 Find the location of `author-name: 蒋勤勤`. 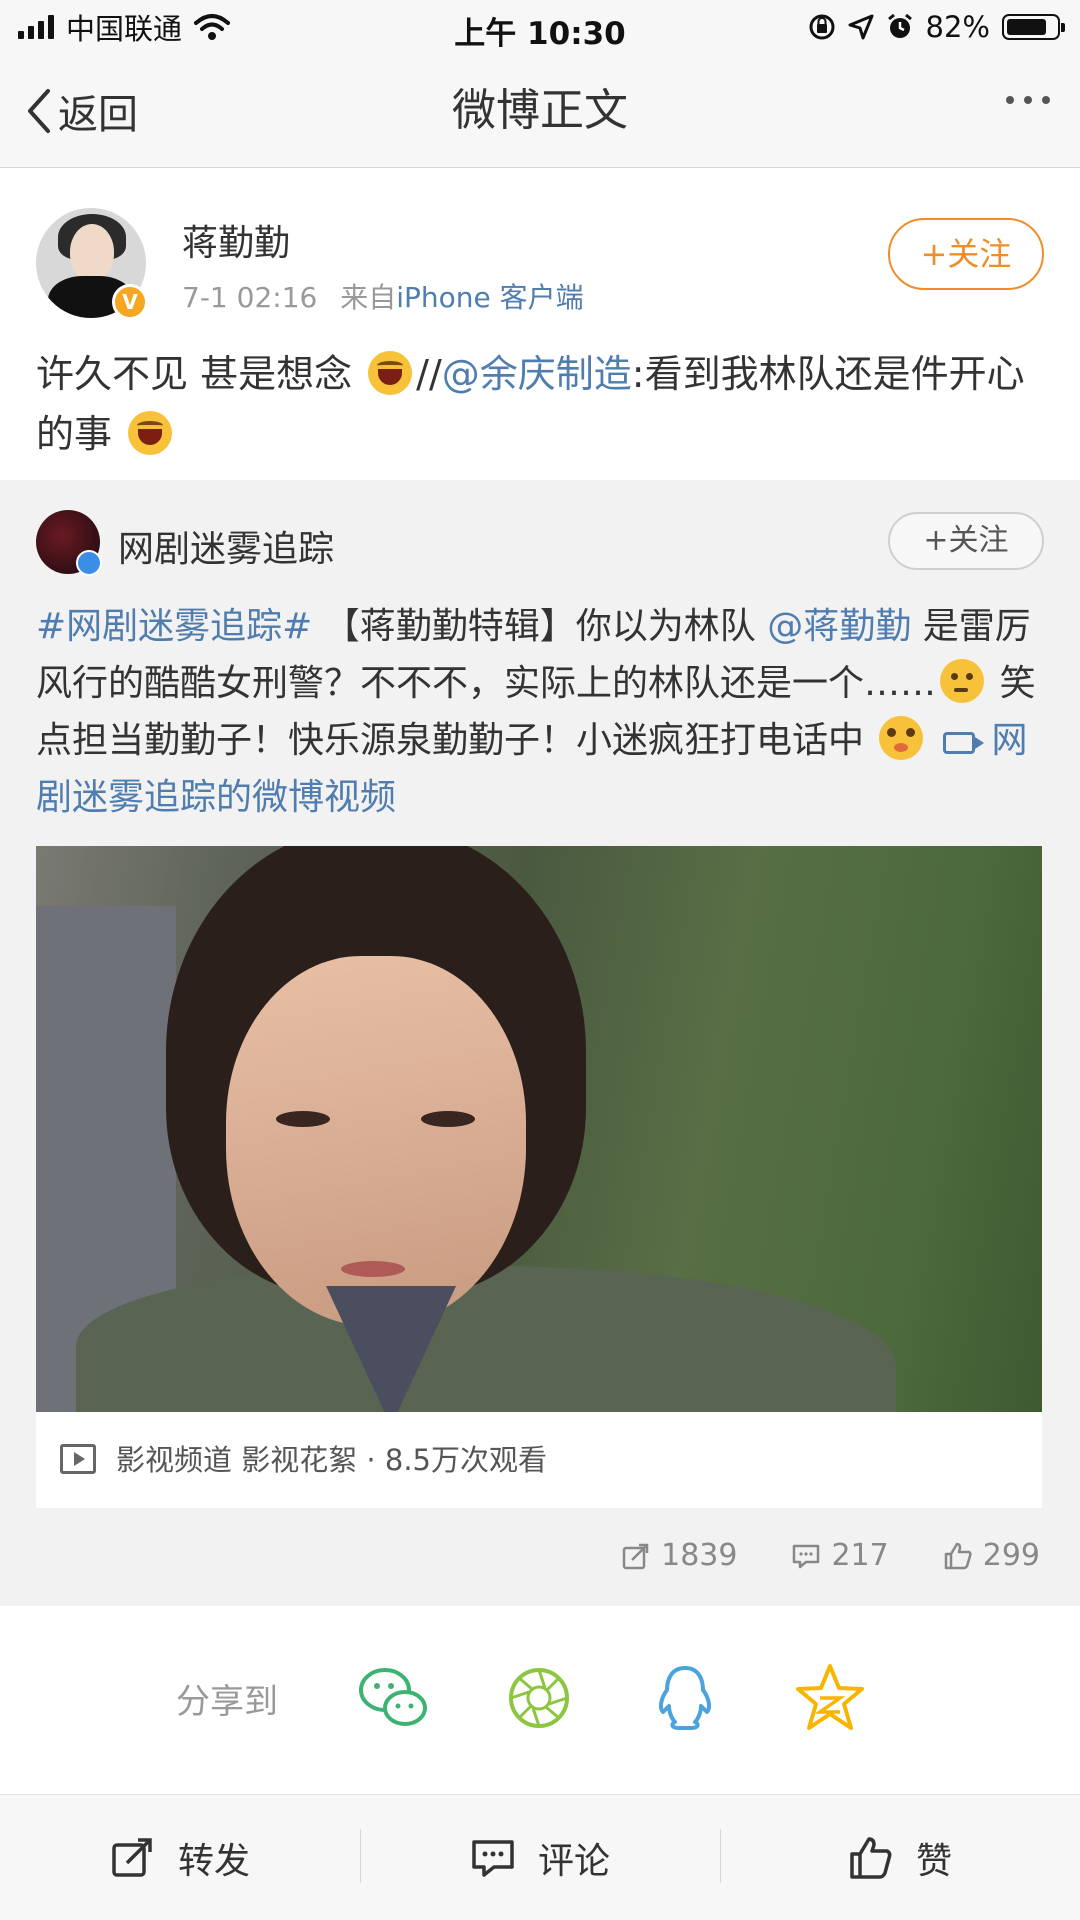

author-name: 蒋勤勤 is located at coordinates (236, 240).